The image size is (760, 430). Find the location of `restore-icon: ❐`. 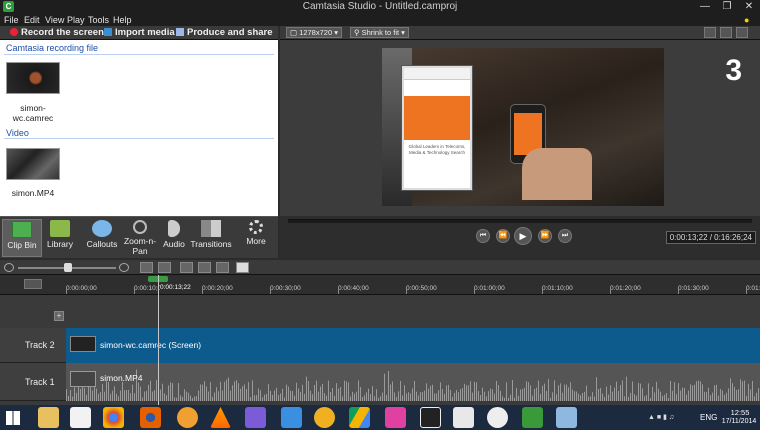

restore-icon: ❐ is located at coordinates (727, 6).